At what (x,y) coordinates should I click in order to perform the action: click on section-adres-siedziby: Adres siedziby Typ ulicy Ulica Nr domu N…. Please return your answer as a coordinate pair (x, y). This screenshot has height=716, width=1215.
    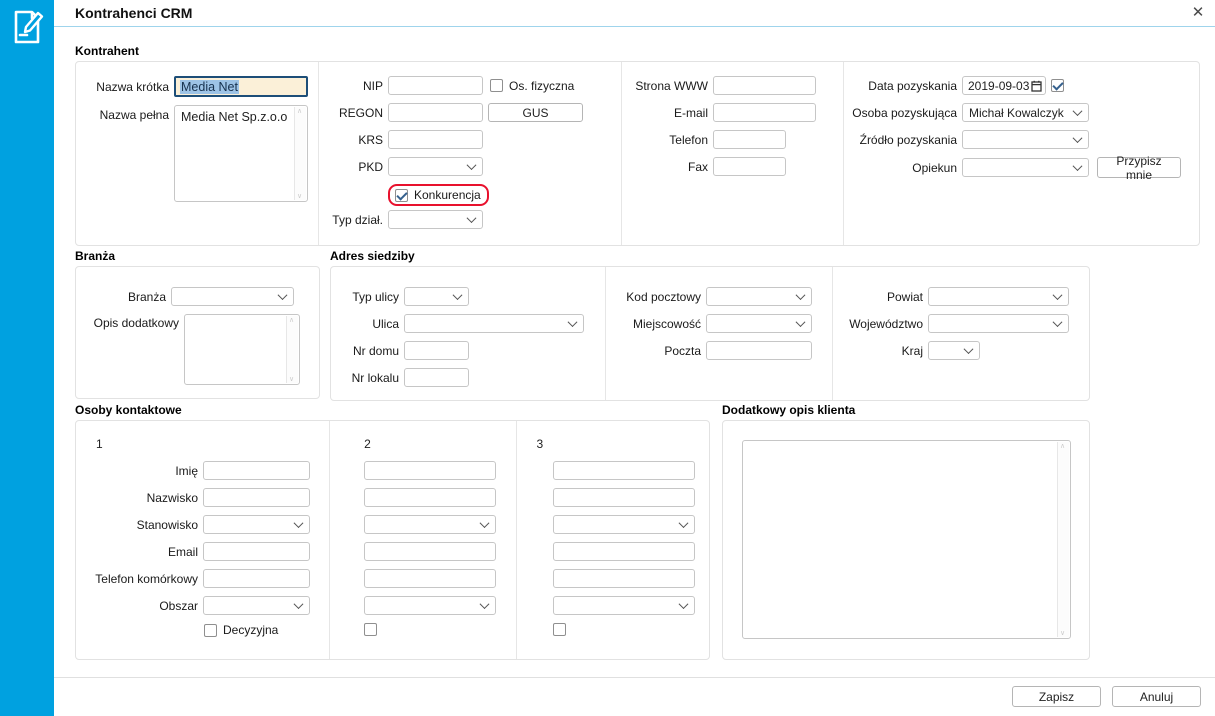
    Looking at the image, I should click on (710, 325).